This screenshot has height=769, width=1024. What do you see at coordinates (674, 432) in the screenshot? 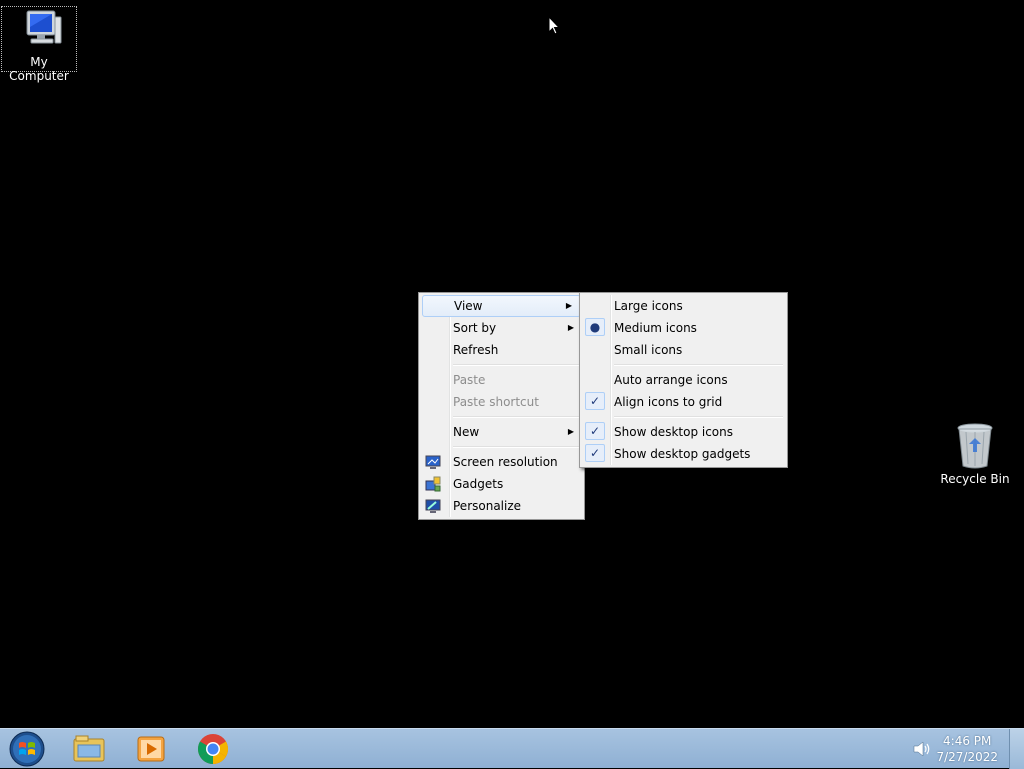
I see `menu-item-show-desktop-icons-label: Show desktop icons` at bounding box center [674, 432].